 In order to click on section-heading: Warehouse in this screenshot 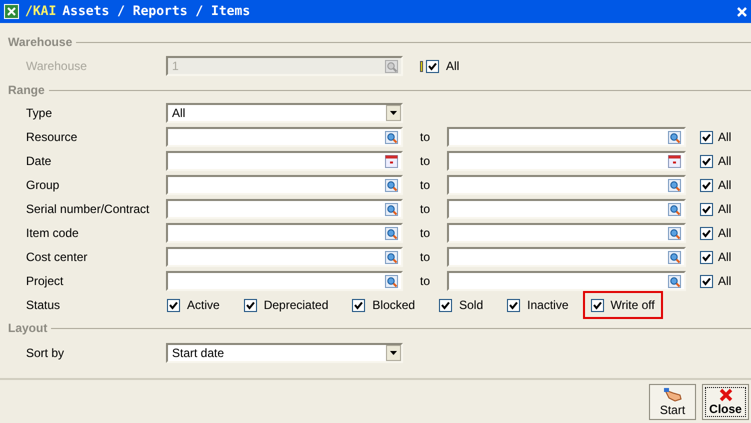, I will do `click(40, 42)`.